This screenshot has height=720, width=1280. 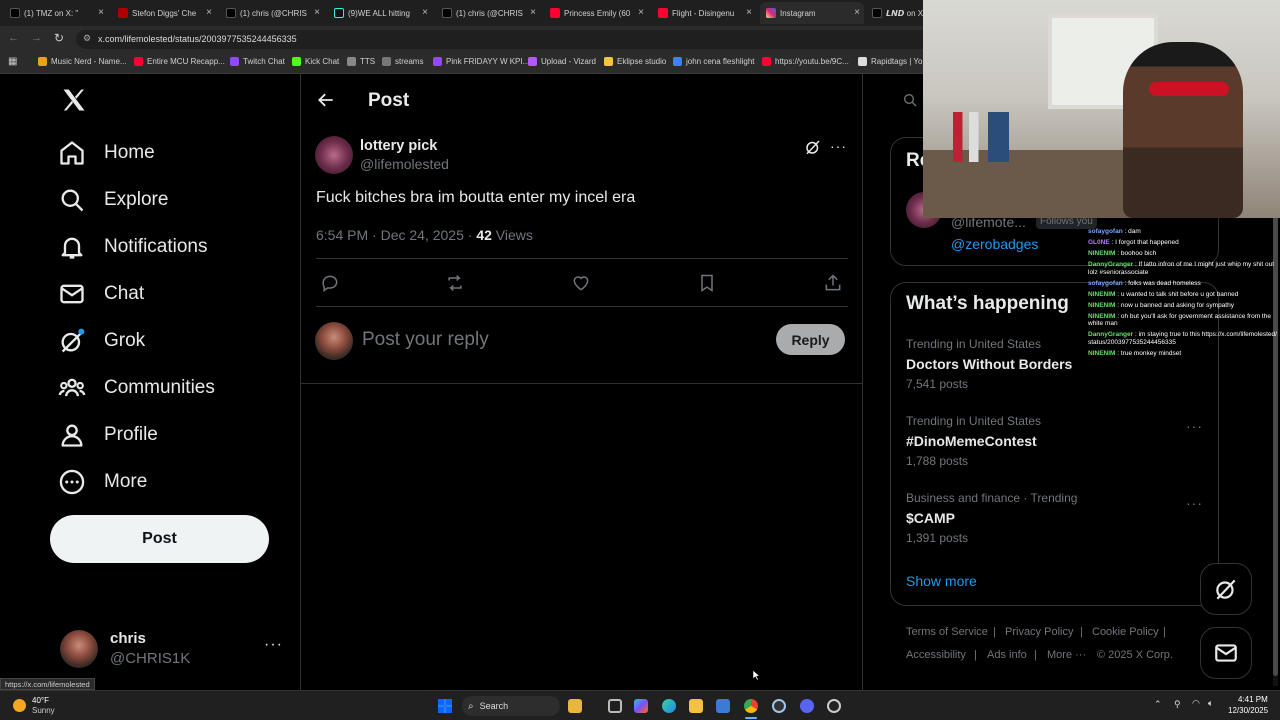 I want to click on messages-fab, so click(x=1226, y=653).